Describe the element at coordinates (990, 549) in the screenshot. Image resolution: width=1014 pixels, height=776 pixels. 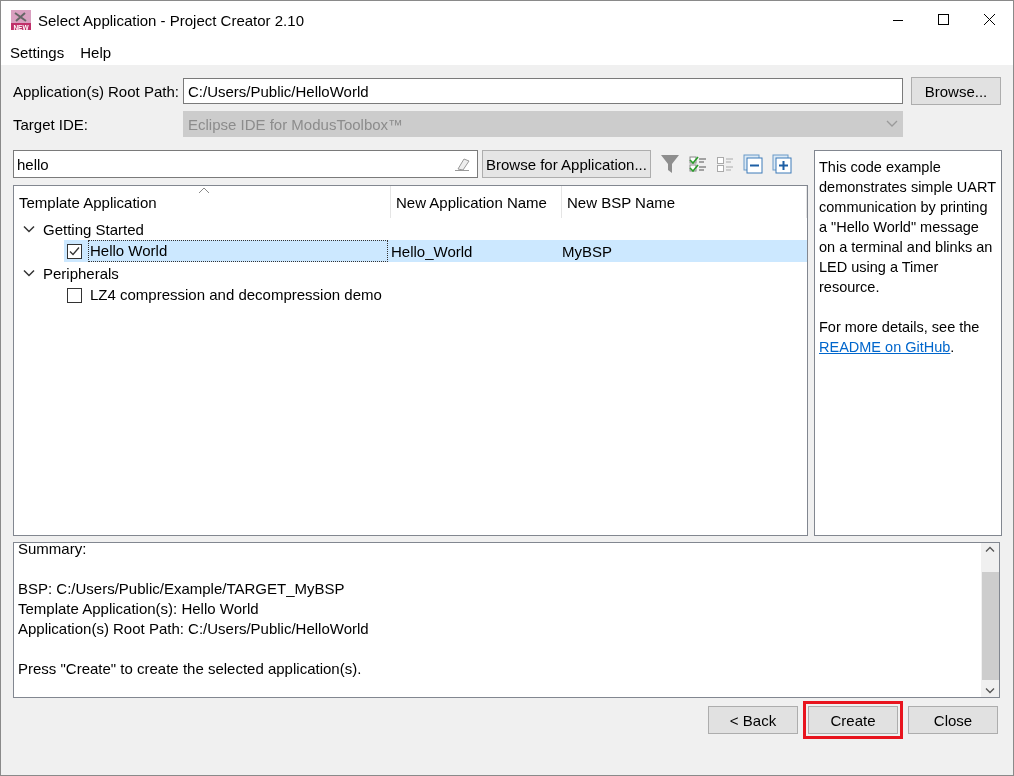
I see `scroll-up-icon` at that location.